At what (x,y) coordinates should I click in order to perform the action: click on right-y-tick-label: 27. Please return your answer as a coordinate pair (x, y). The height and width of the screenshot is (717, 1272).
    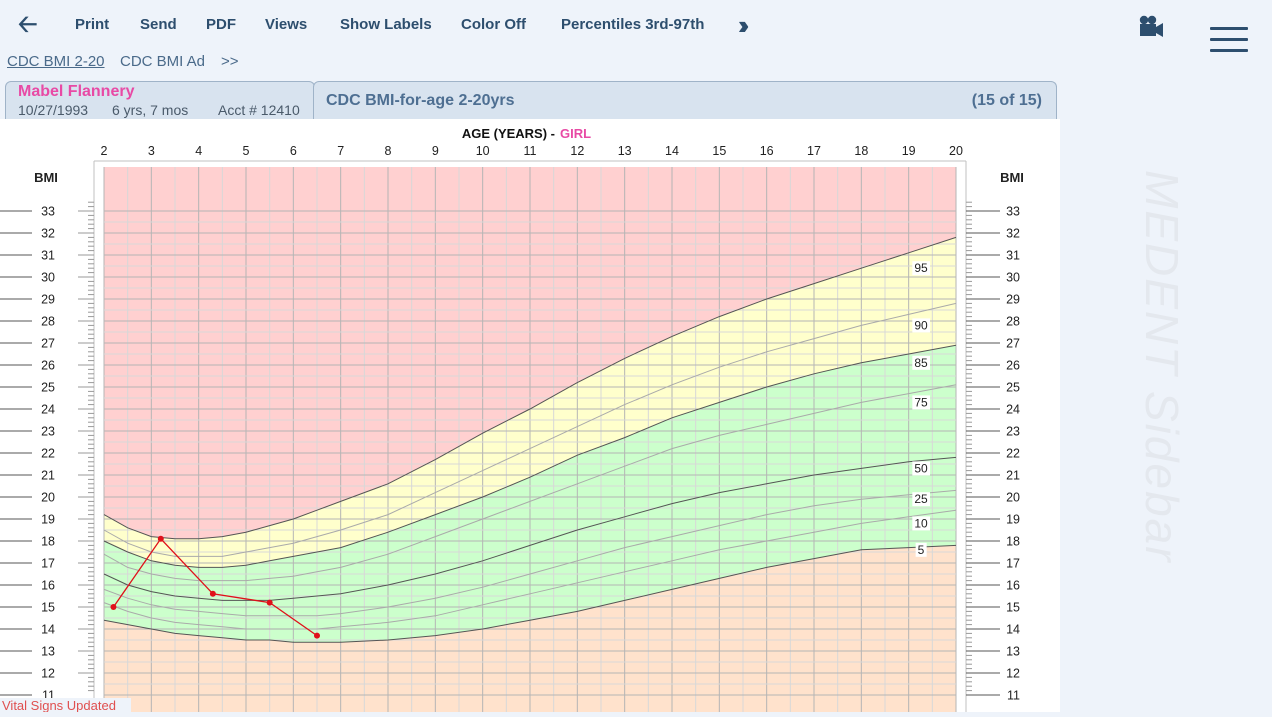
    Looking at the image, I should click on (1013, 344).